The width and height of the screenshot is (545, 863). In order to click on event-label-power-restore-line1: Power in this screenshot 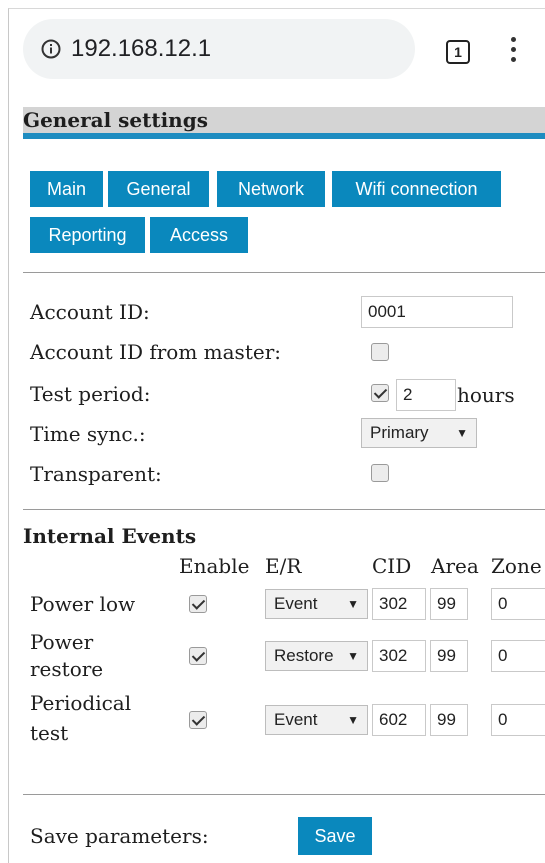, I will do `click(62, 642)`.